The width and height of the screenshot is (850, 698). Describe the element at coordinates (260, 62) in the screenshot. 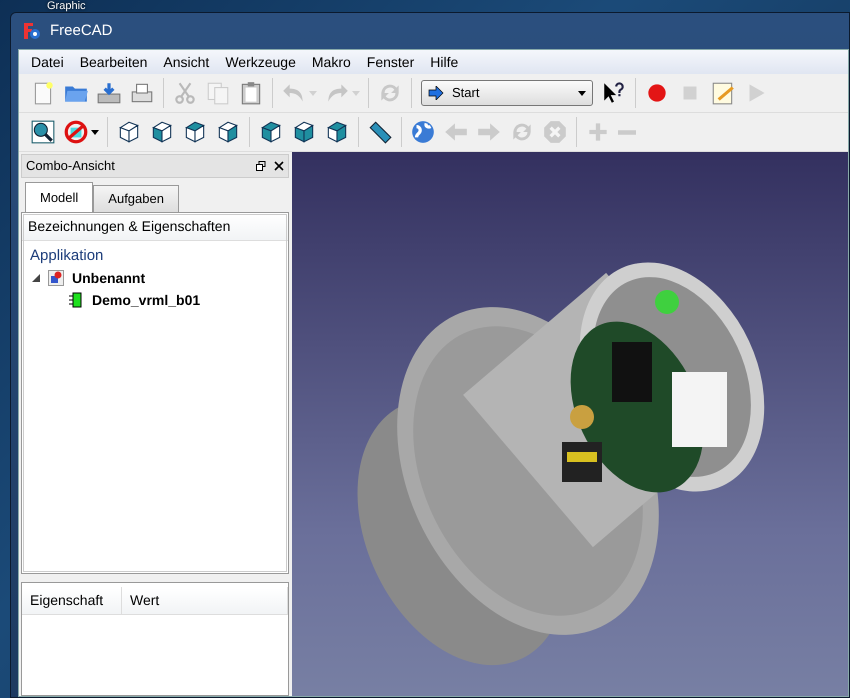

I see `menu-item: Werkzeuge` at that location.